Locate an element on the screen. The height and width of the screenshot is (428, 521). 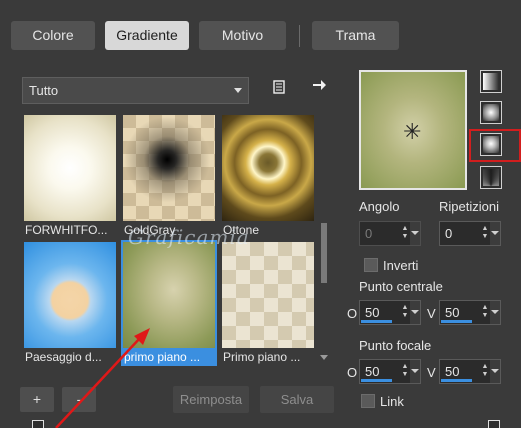
annotation-arrow is located at coordinates (102, 378).